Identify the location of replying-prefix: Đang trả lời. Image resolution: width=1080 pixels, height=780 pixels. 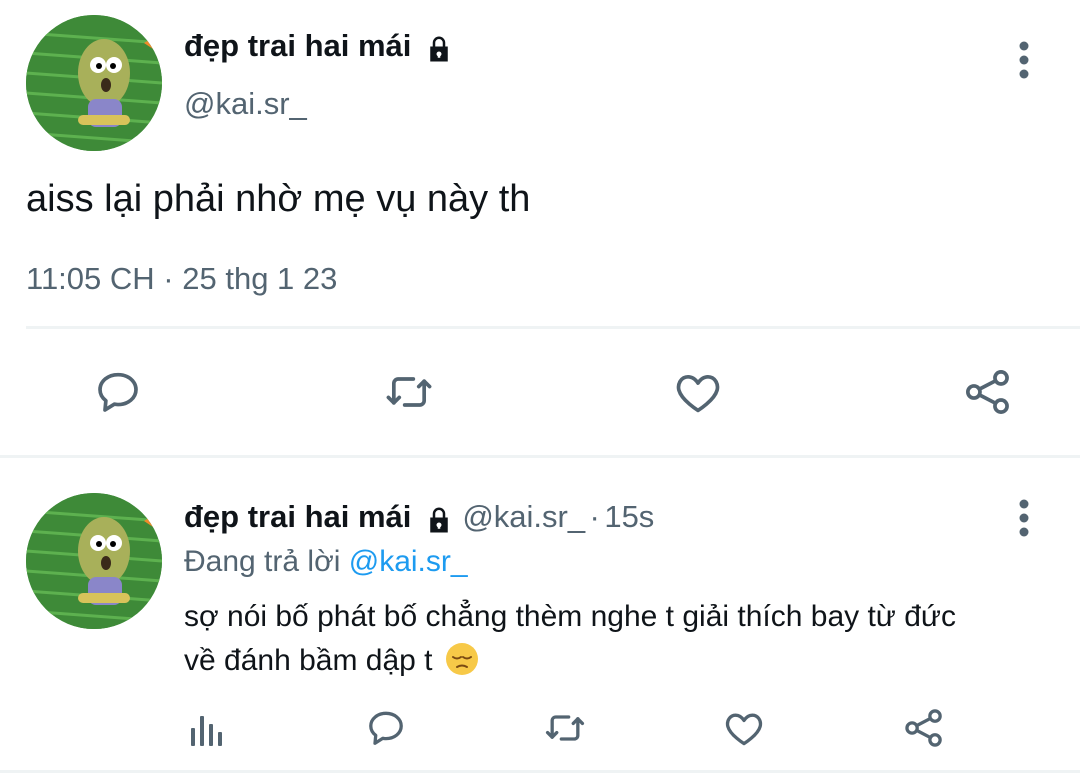
(262, 561).